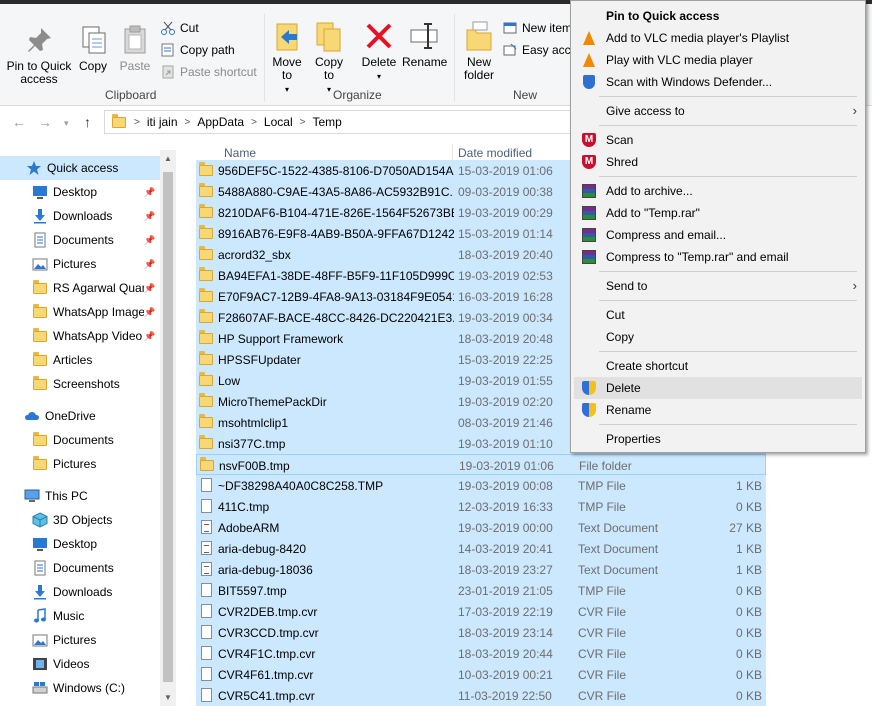 This screenshot has height=706, width=872. What do you see at coordinates (45, 122) in the screenshot?
I see `forward-arrow-icon: →` at bounding box center [45, 122].